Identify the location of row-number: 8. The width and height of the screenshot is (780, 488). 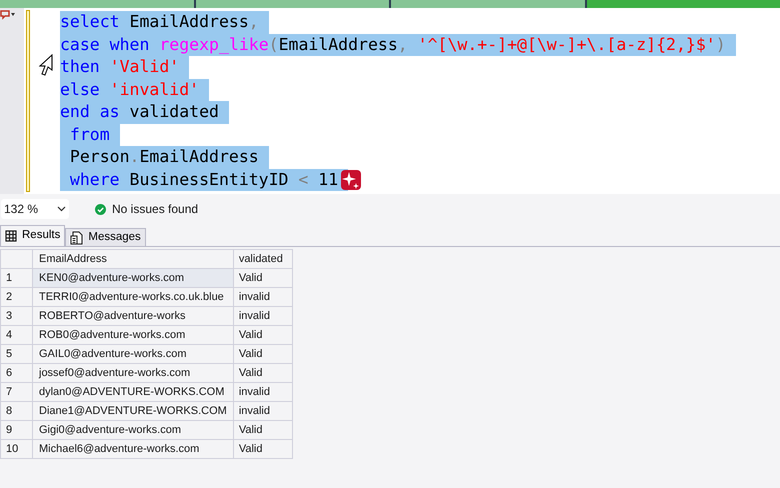
(16, 411).